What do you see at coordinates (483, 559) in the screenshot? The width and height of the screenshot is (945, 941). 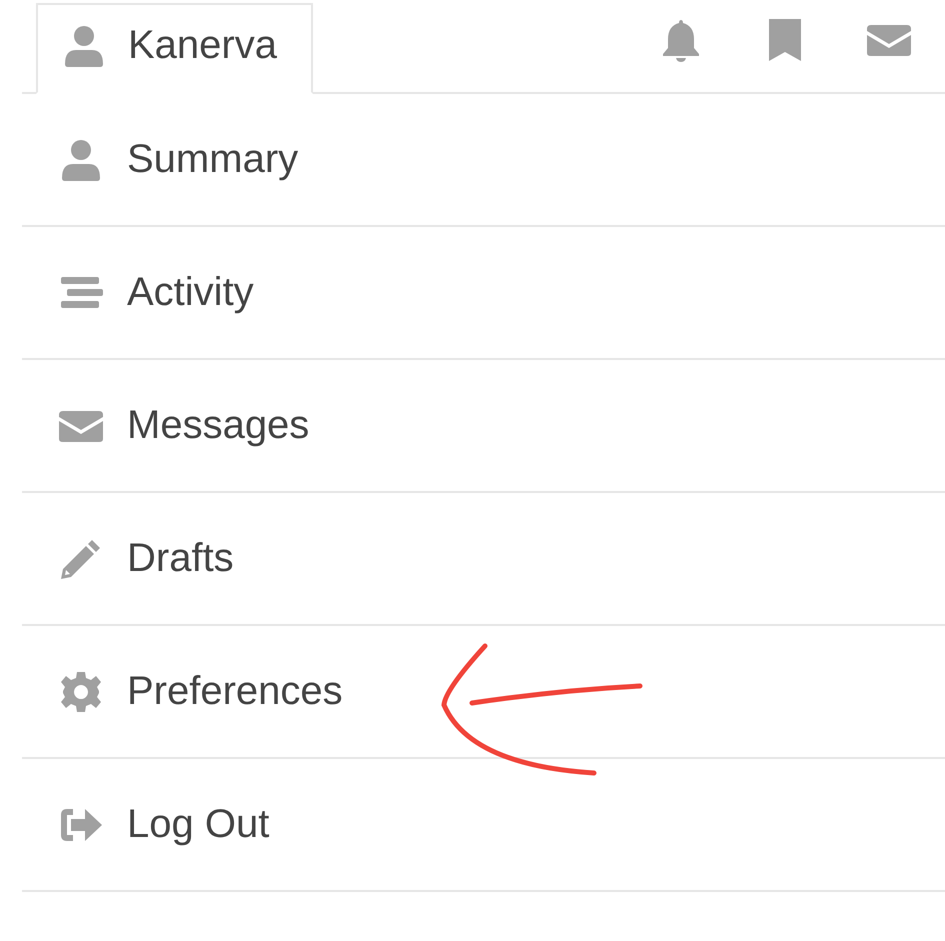 I see `menu-item: Drafts` at bounding box center [483, 559].